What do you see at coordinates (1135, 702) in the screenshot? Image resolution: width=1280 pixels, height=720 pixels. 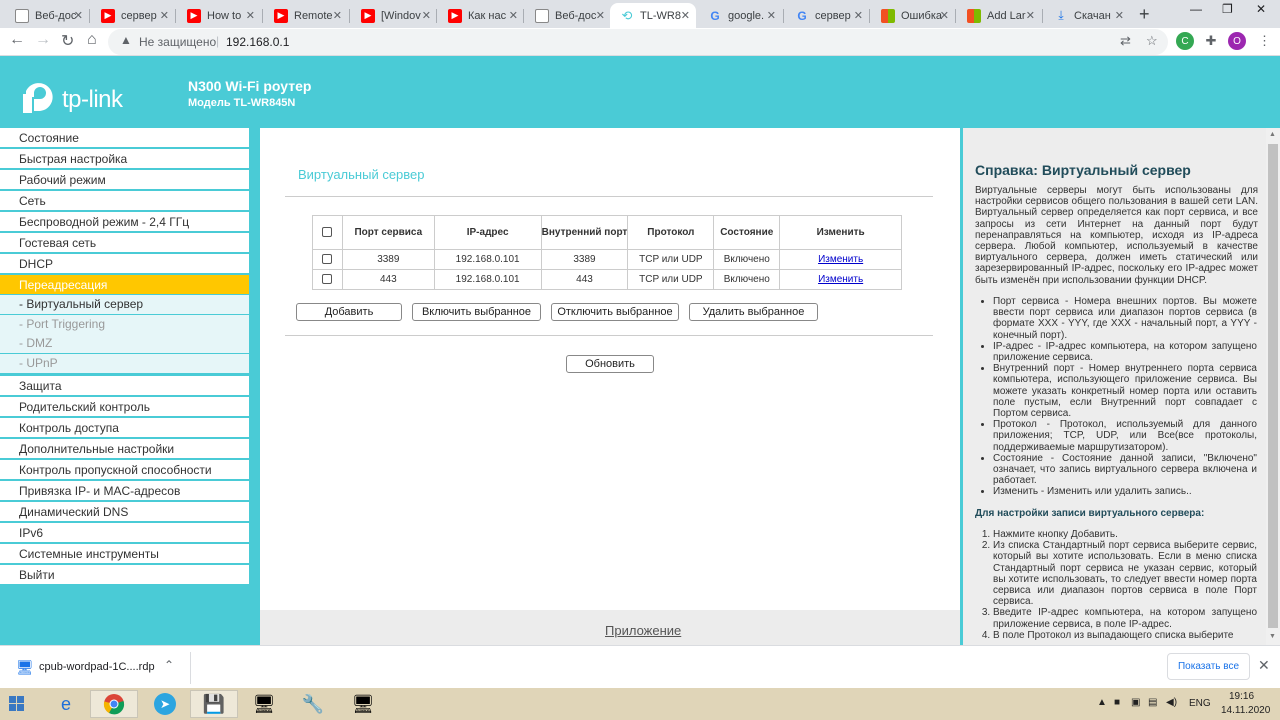 I see `tray-app2-icon: ▣` at bounding box center [1135, 702].